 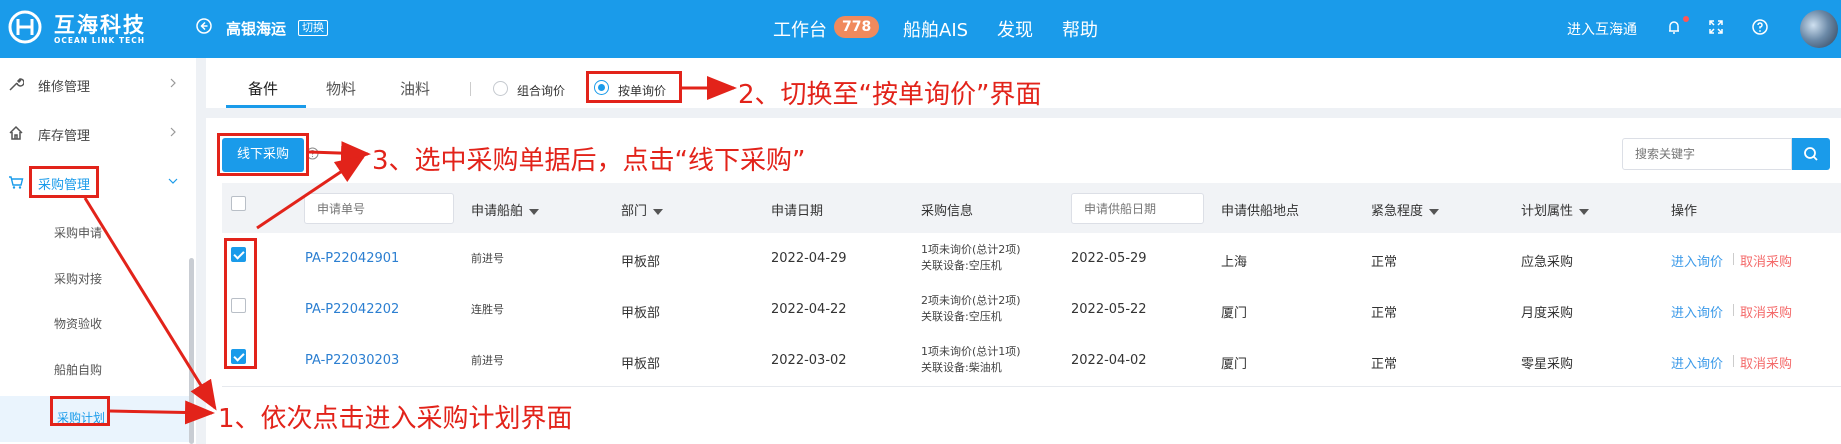 I want to click on wrench-icon, so click(x=16, y=84).